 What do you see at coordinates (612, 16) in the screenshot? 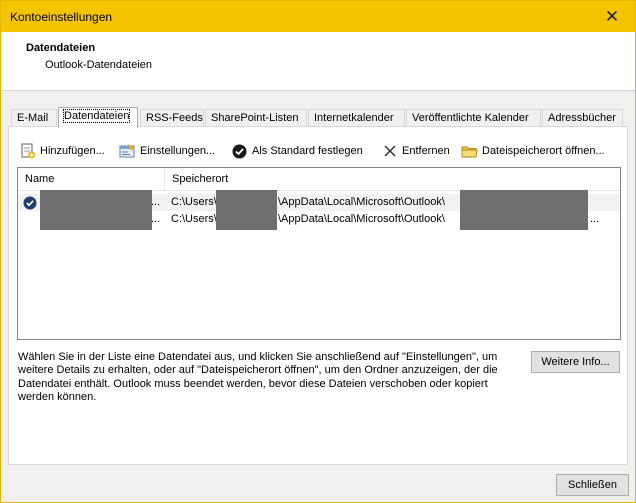
I see `close-icon: ✕` at bounding box center [612, 16].